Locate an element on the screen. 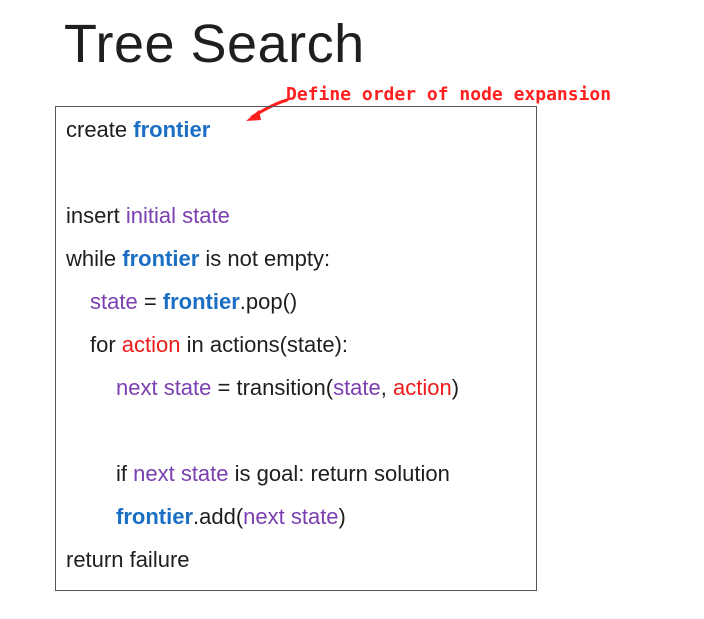 Image resolution: width=704 pixels, height=619 pixels. code-line-return-failure: return failure is located at coordinates (128, 560).